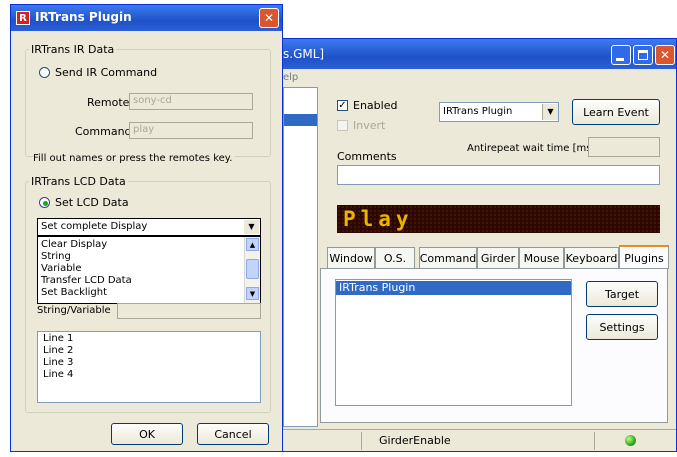  What do you see at coordinates (473, 54) in the screenshot?
I see `main-titlebar: s.GML] ✕` at bounding box center [473, 54].